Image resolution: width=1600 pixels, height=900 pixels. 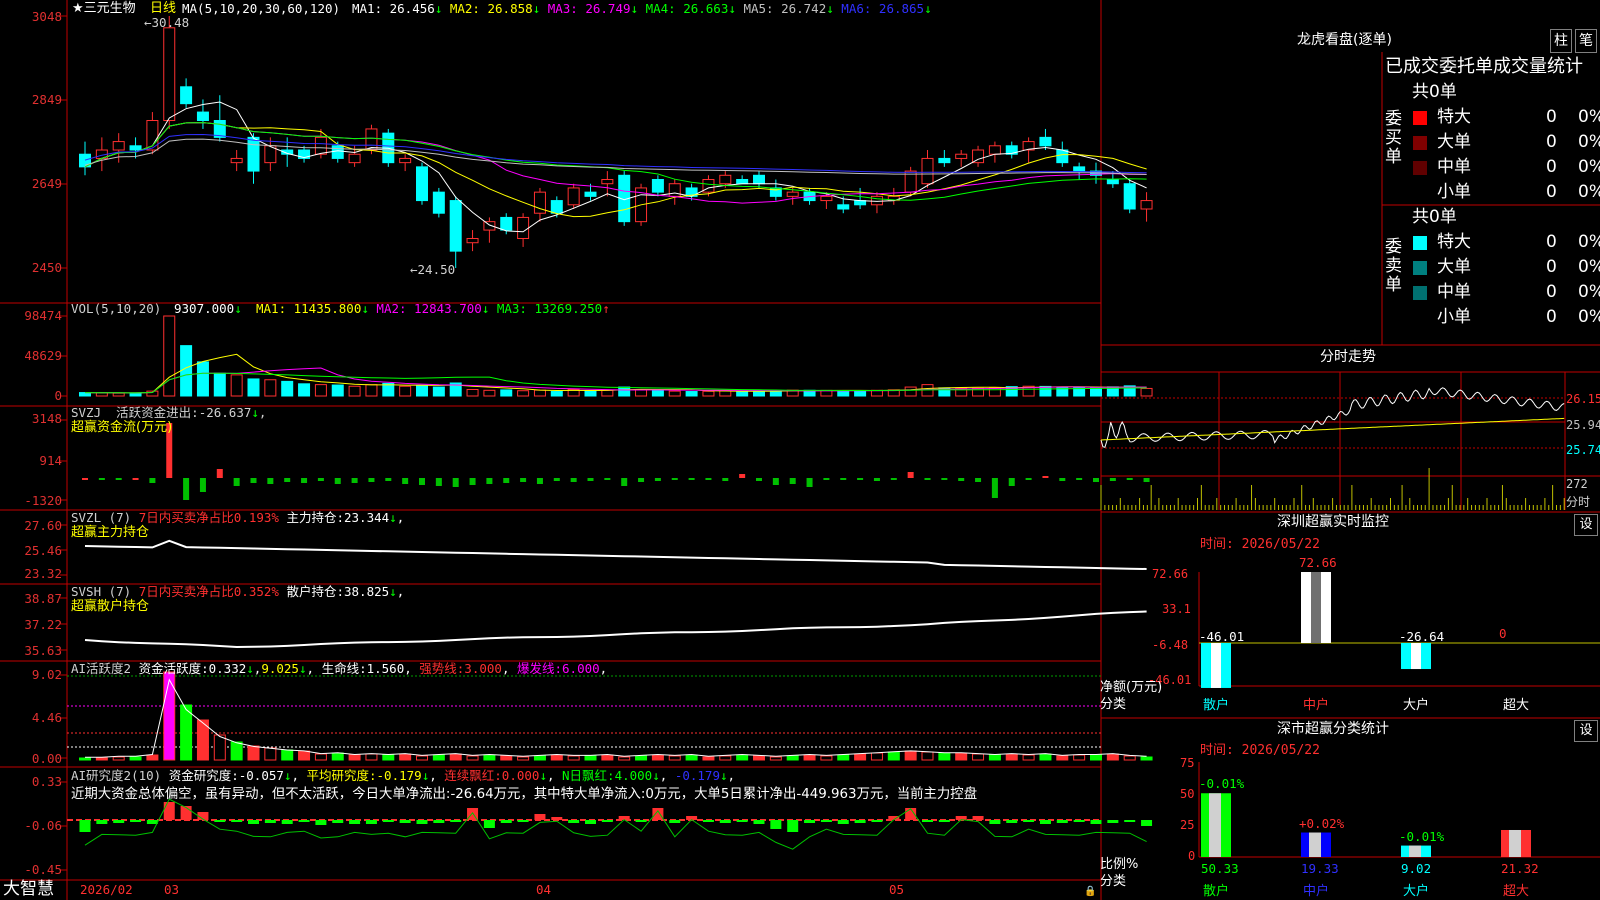 What do you see at coordinates (785, 8) in the screenshot?
I see `ma-value: MA5: 26.742` at bounding box center [785, 8].